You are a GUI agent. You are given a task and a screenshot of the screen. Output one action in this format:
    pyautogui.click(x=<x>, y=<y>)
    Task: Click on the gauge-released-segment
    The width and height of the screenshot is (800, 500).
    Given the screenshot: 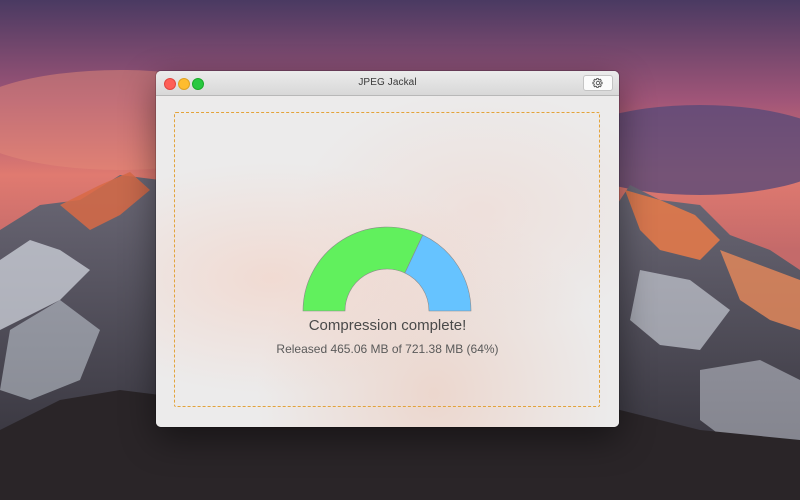 What is the action you would take?
    pyautogui.click(x=363, y=269)
    